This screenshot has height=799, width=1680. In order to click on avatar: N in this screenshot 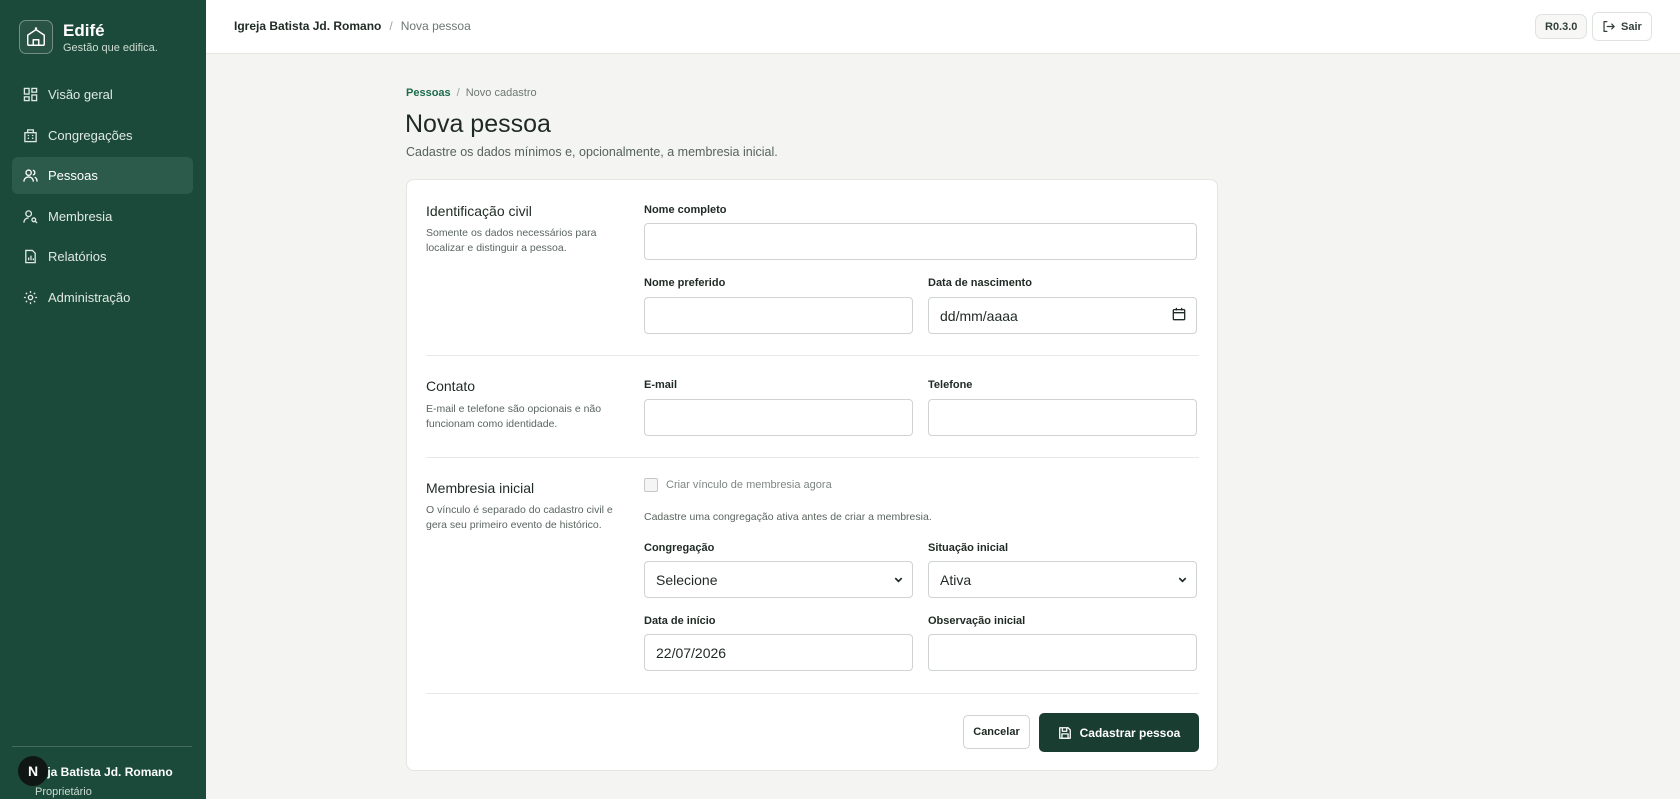, I will do `click(33, 771)`.